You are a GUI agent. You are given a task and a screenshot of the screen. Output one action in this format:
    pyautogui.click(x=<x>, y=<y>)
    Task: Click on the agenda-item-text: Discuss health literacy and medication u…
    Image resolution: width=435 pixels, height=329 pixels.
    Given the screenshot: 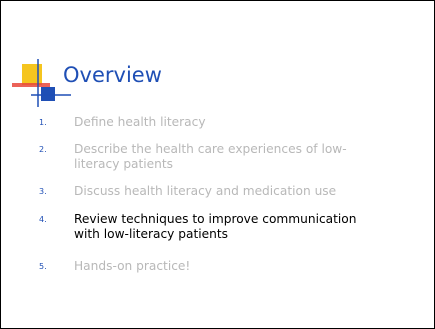 What is the action you would take?
    pyautogui.click(x=205, y=191)
    